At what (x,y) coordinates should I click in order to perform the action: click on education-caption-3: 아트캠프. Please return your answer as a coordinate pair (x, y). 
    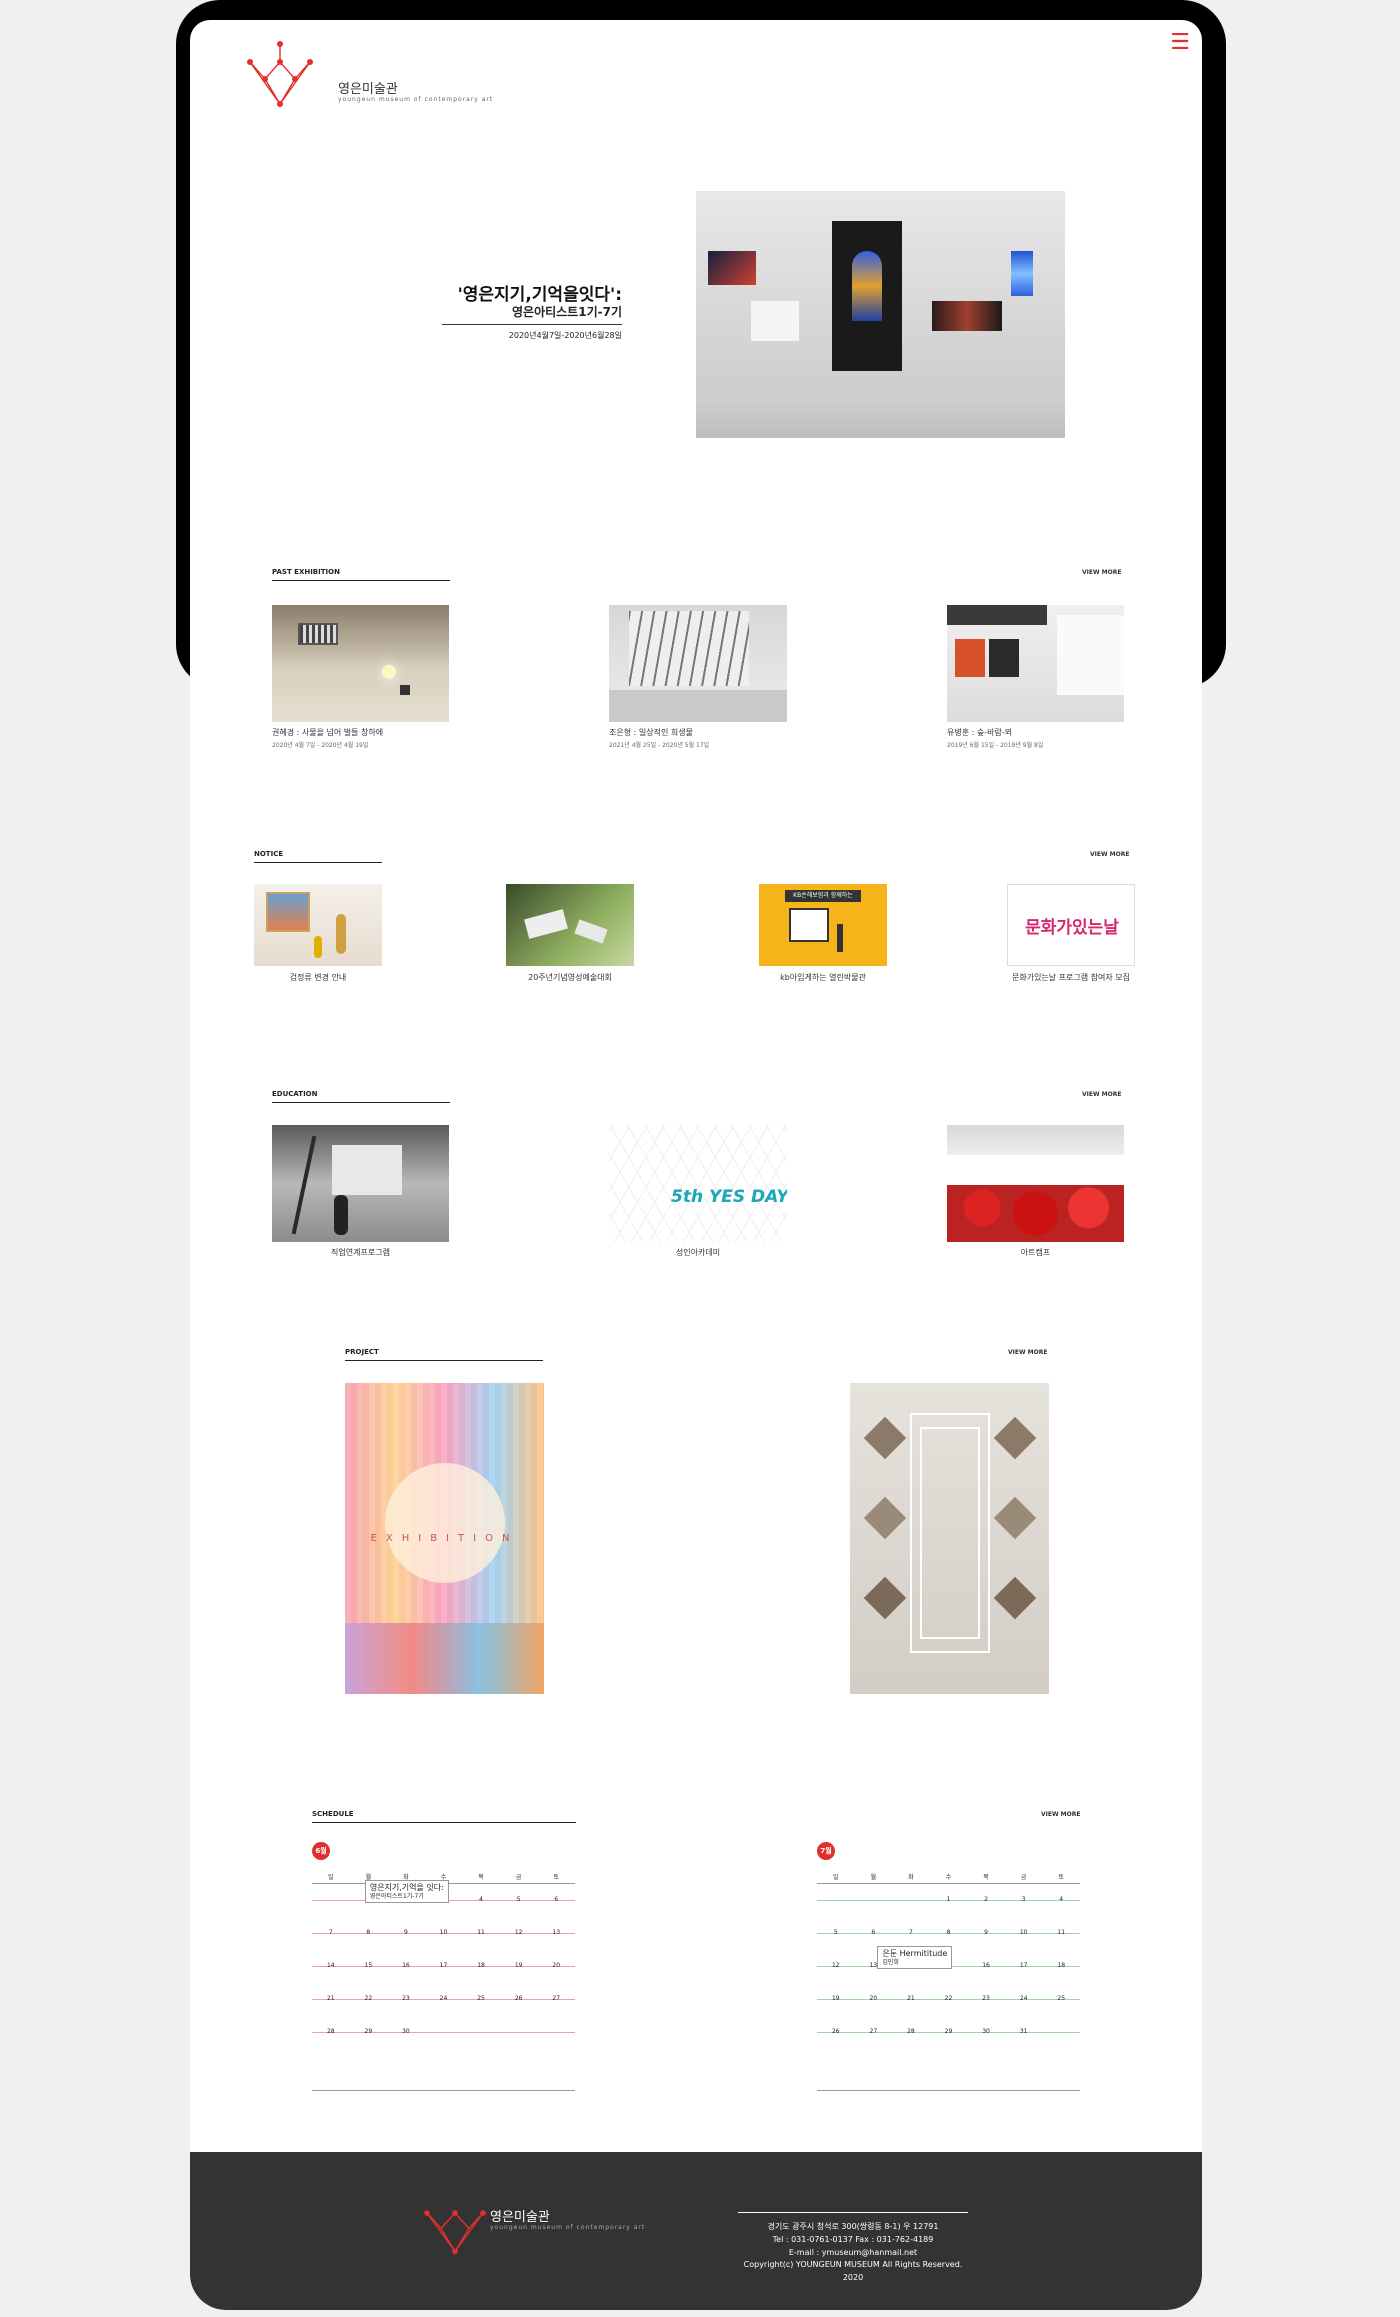
    Looking at the image, I should click on (1035, 1252).